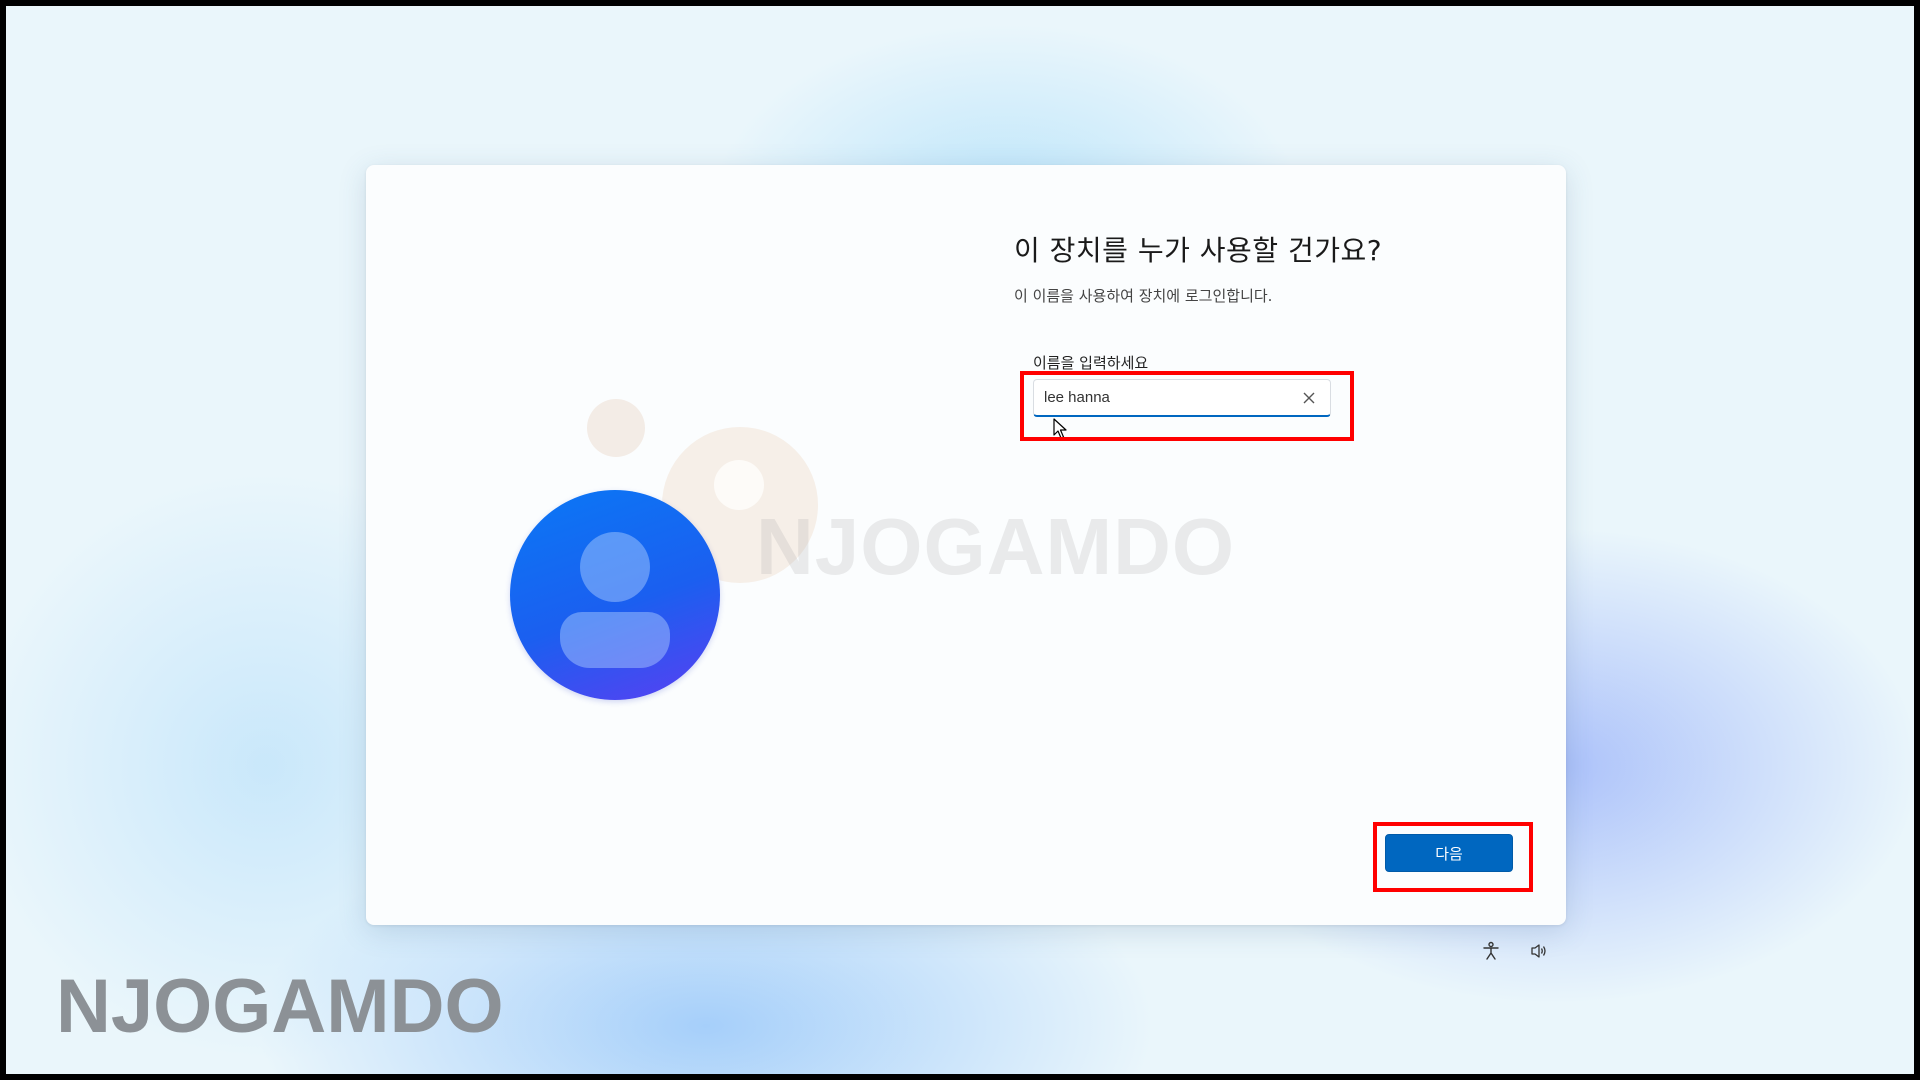 The width and height of the screenshot is (1920, 1080). I want to click on name-field-label: 이름을 입력하세요, so click(1091, 363).